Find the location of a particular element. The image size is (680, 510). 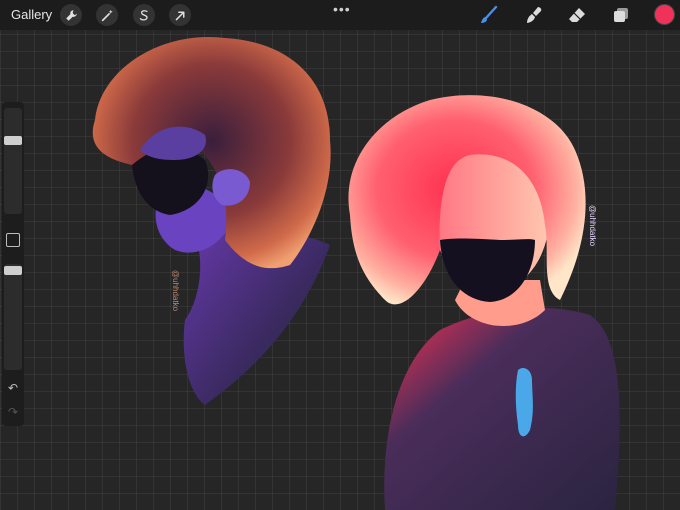

brush-button is located at coordinates (489, 15).